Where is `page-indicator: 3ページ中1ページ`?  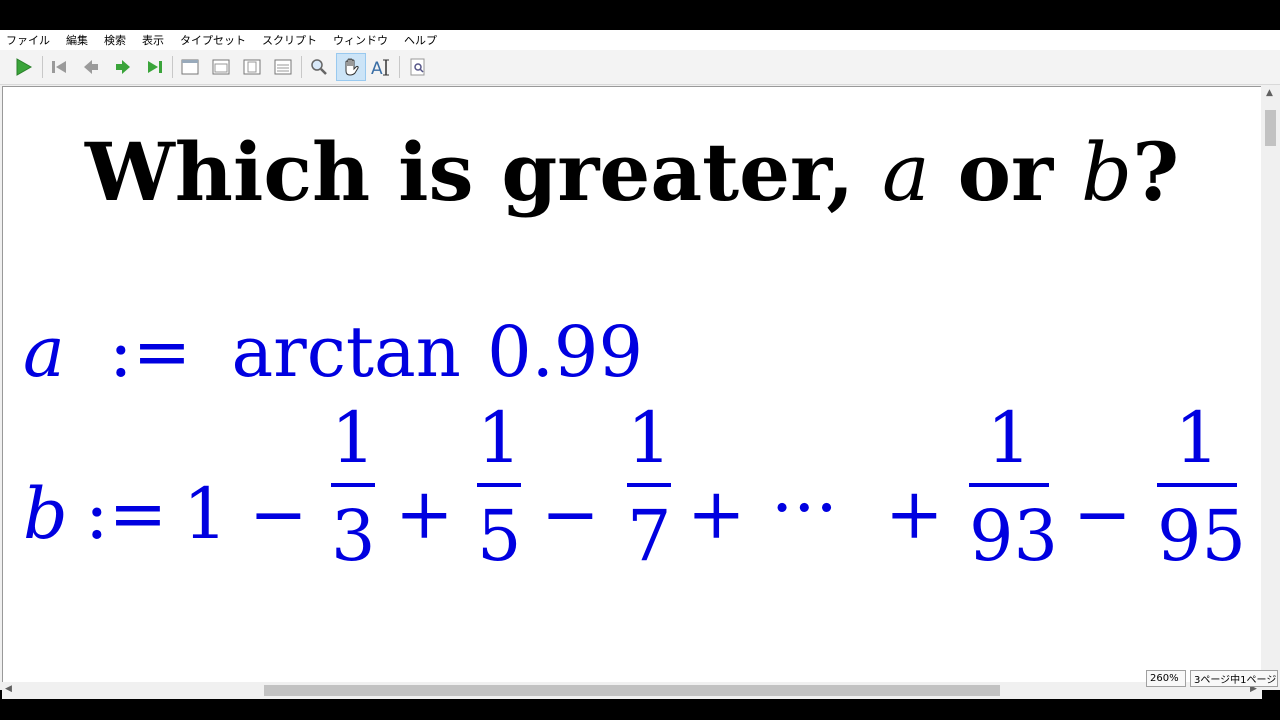
page-indicator: 3ページ中1ページ is located at coordinates (1234, 678).